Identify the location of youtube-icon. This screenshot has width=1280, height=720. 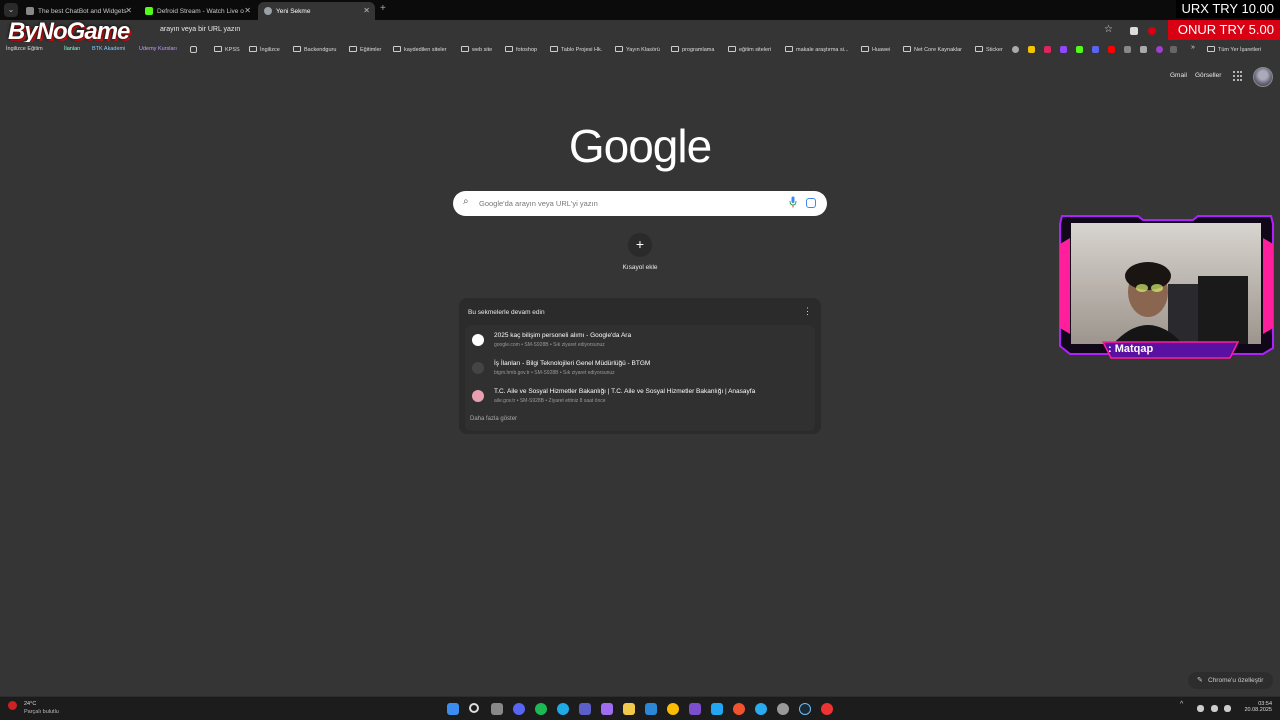
(1111, 49).